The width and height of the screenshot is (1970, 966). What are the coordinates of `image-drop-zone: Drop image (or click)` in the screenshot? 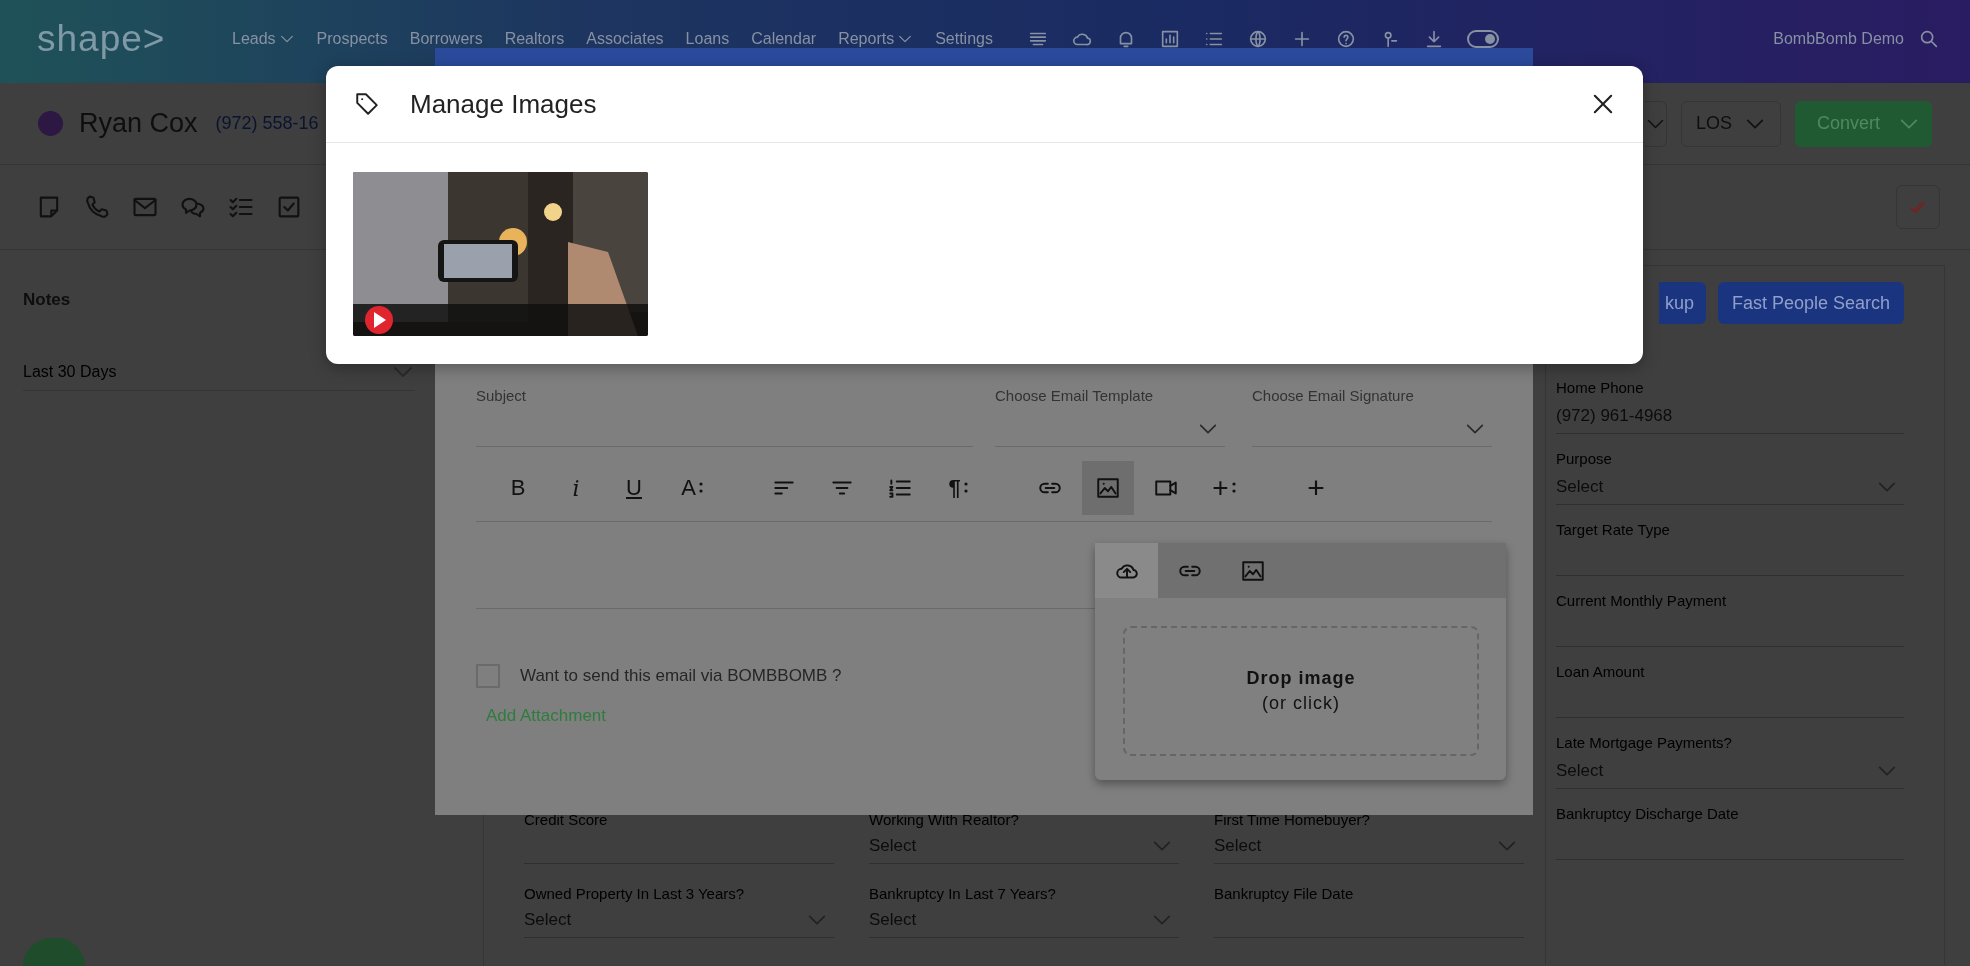 It's located at (1301, 691).